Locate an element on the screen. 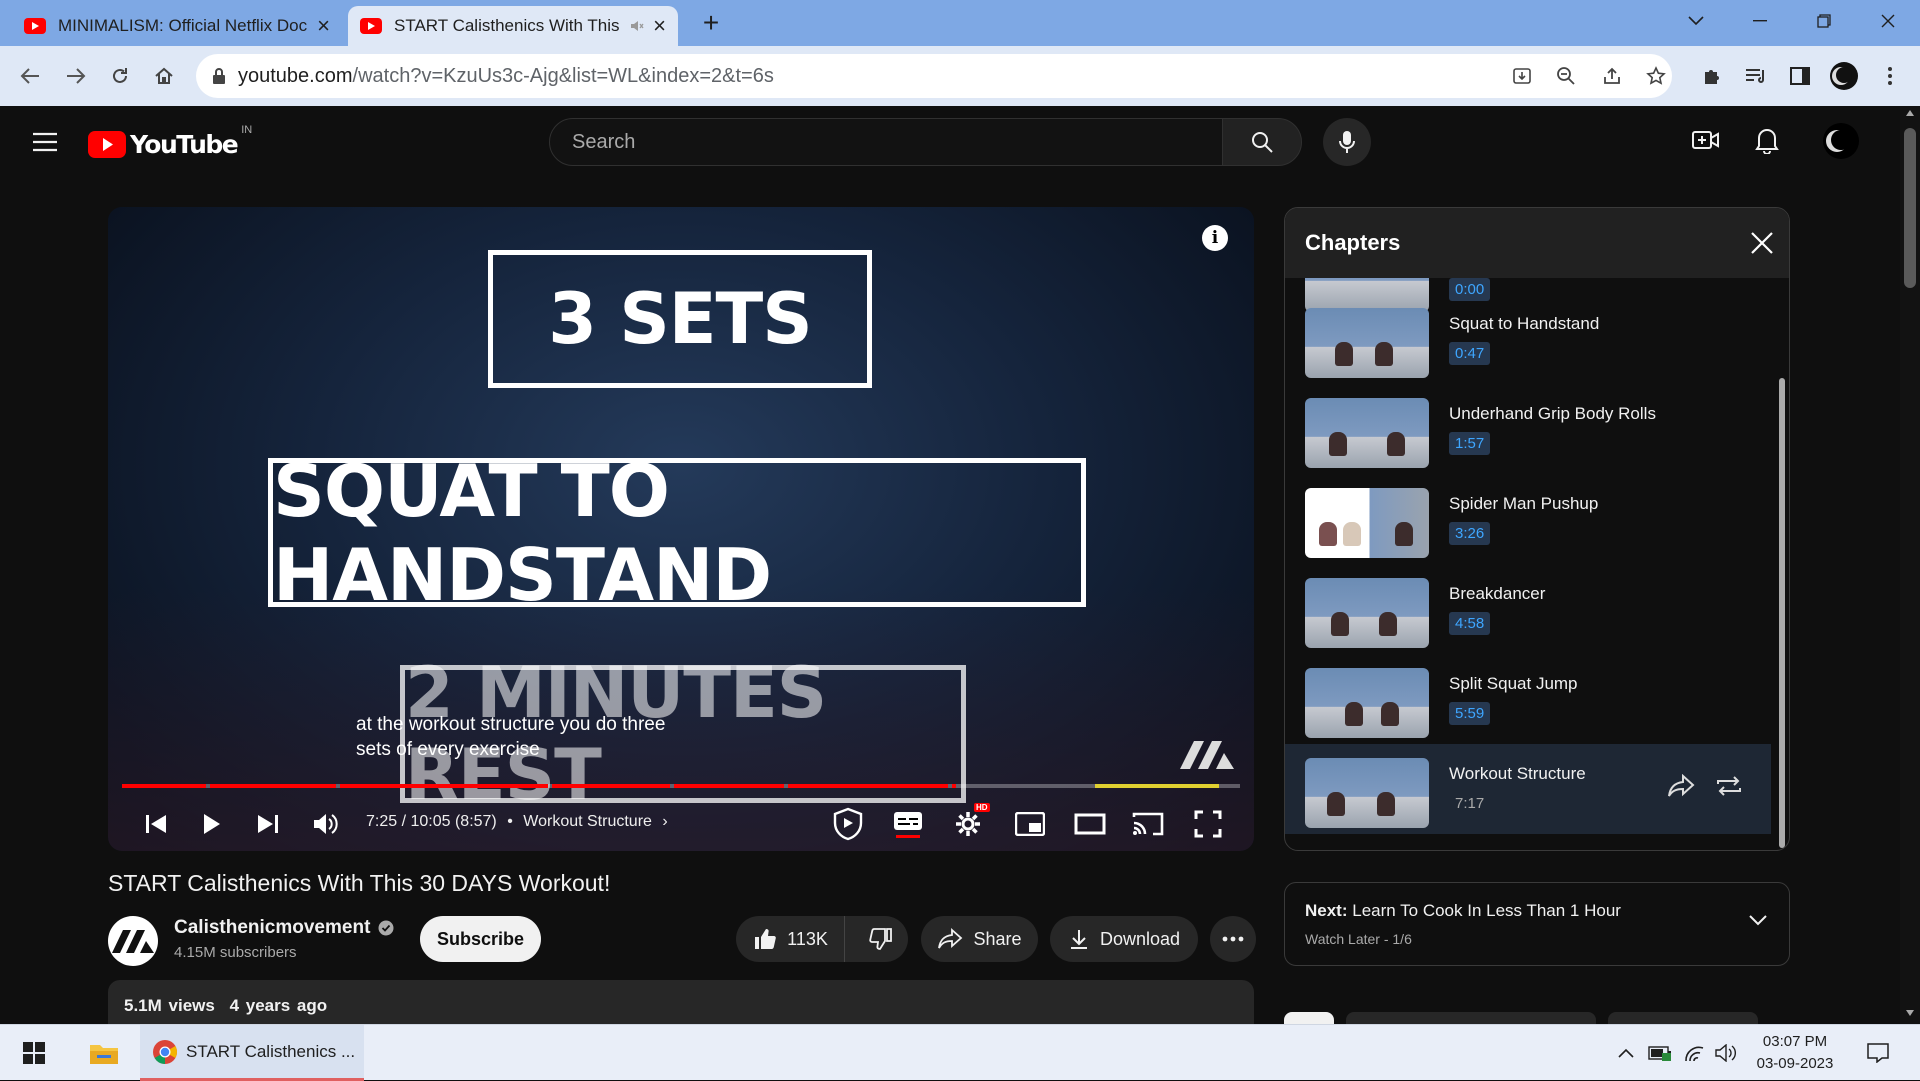  channel-name: Calisthenicmovement is located at coordinates (284, 928).